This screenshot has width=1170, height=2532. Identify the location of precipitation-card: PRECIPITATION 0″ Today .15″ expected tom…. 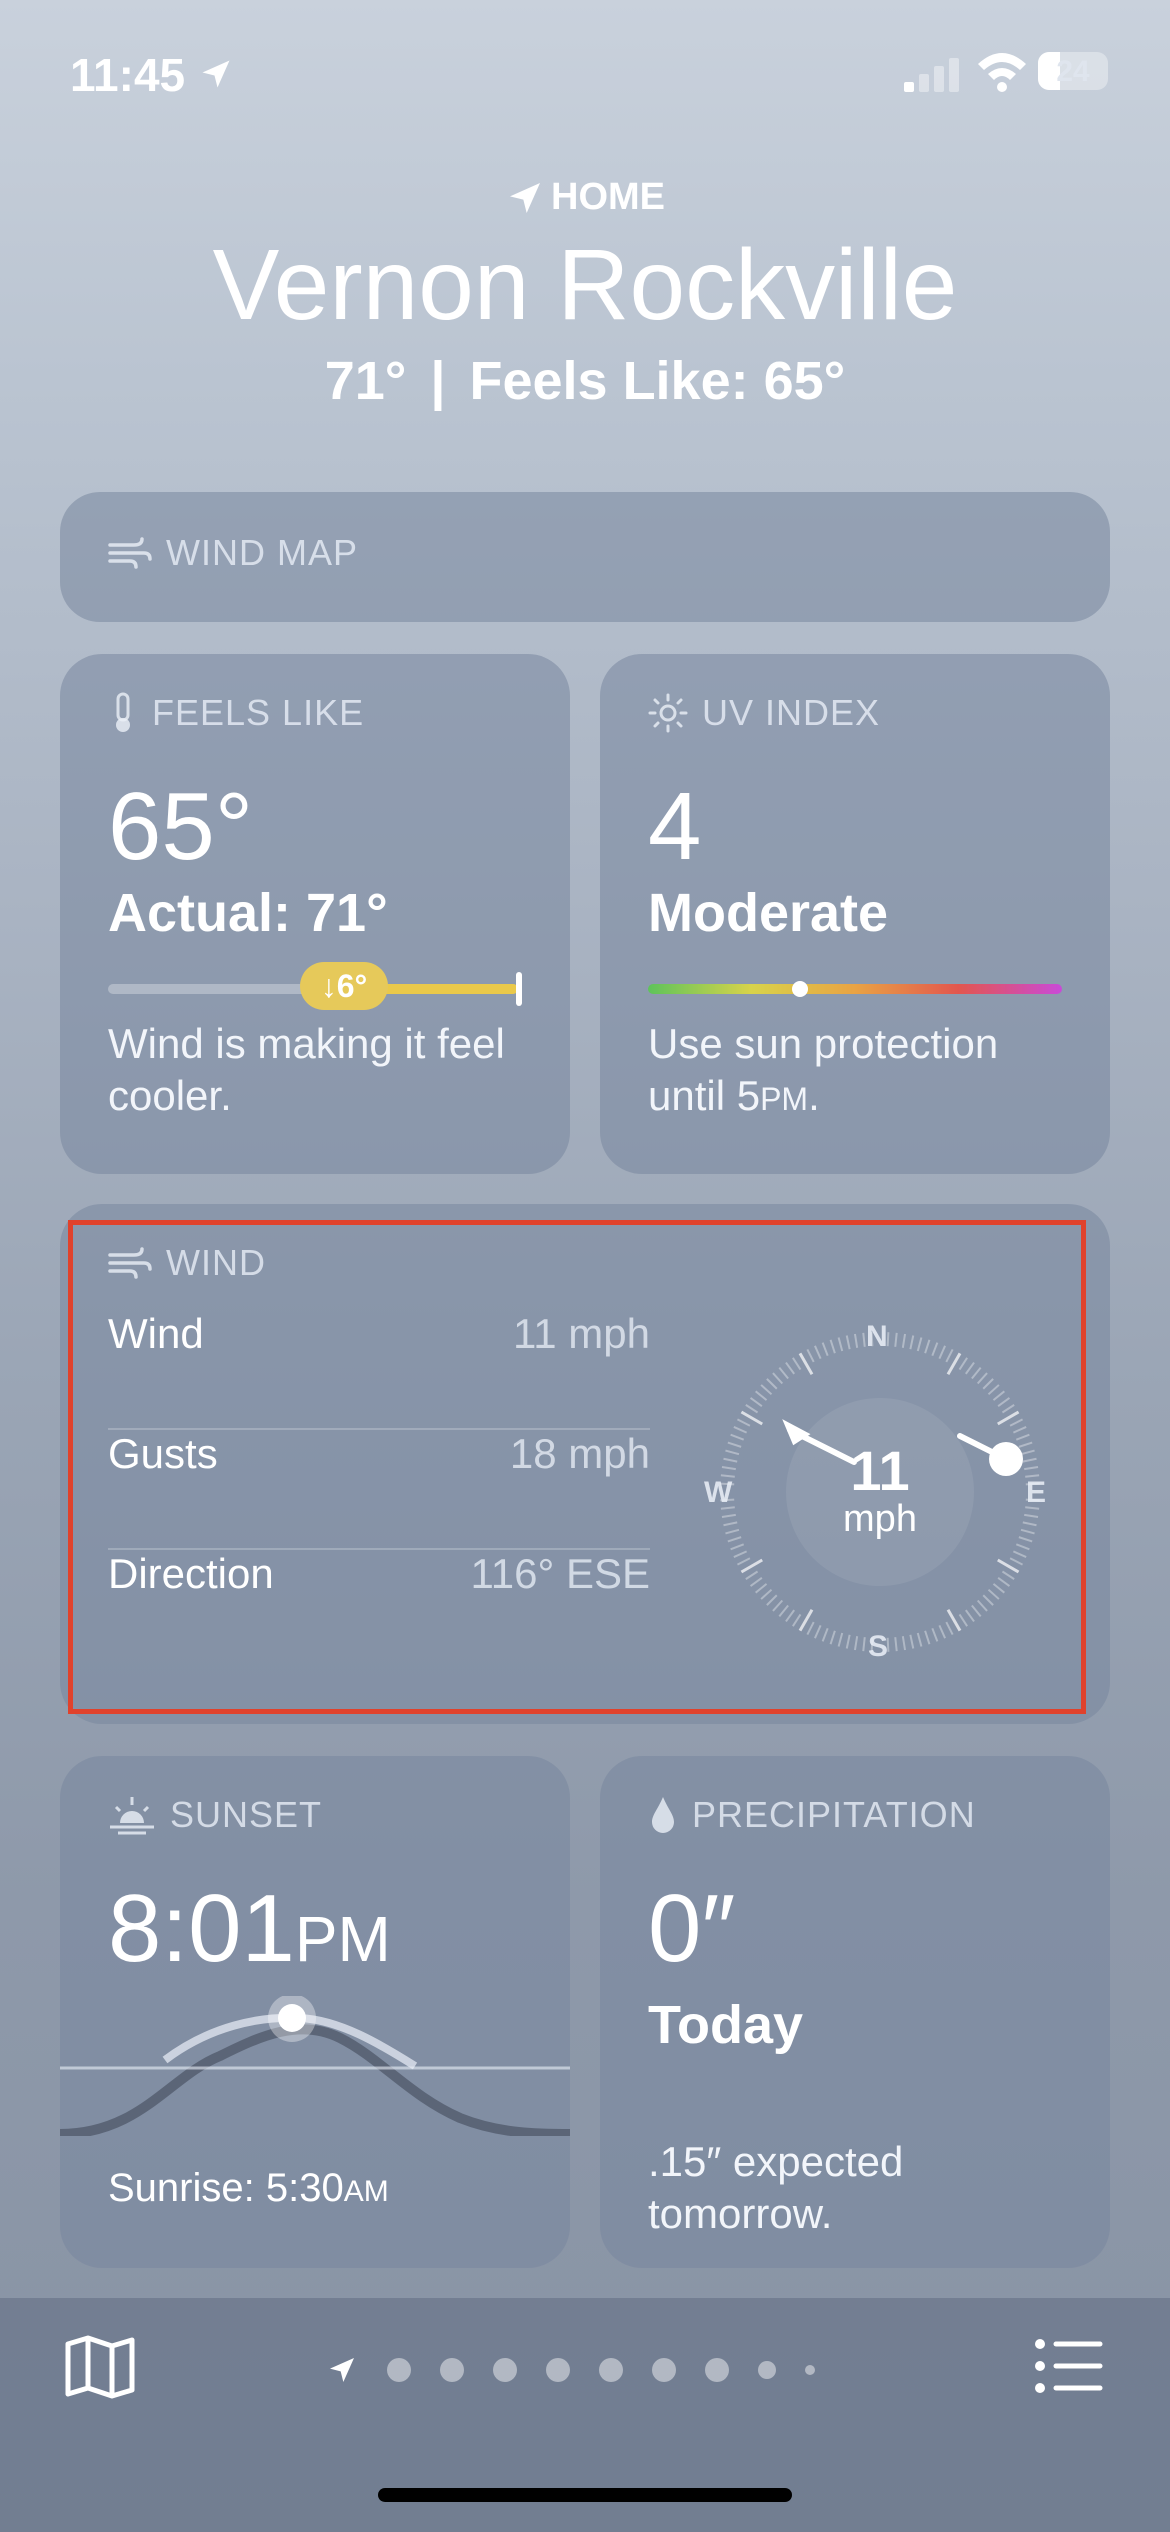
(855, 2012).